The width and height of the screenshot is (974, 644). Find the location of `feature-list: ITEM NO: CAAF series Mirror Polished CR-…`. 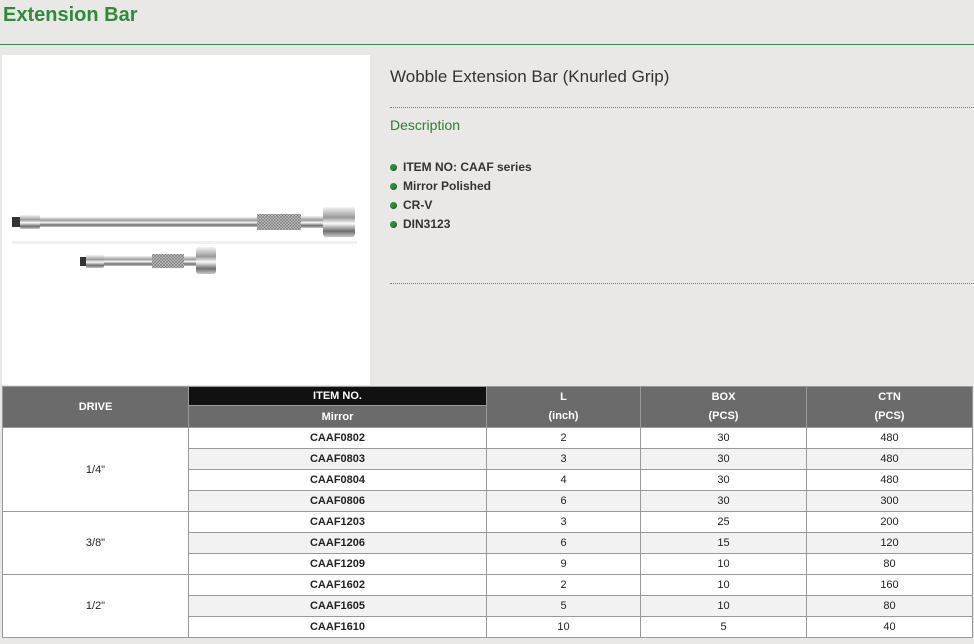

feature-list: ITEM NO: CAAF series Mirror Polished CR-… is located at coordinates (461, 196).